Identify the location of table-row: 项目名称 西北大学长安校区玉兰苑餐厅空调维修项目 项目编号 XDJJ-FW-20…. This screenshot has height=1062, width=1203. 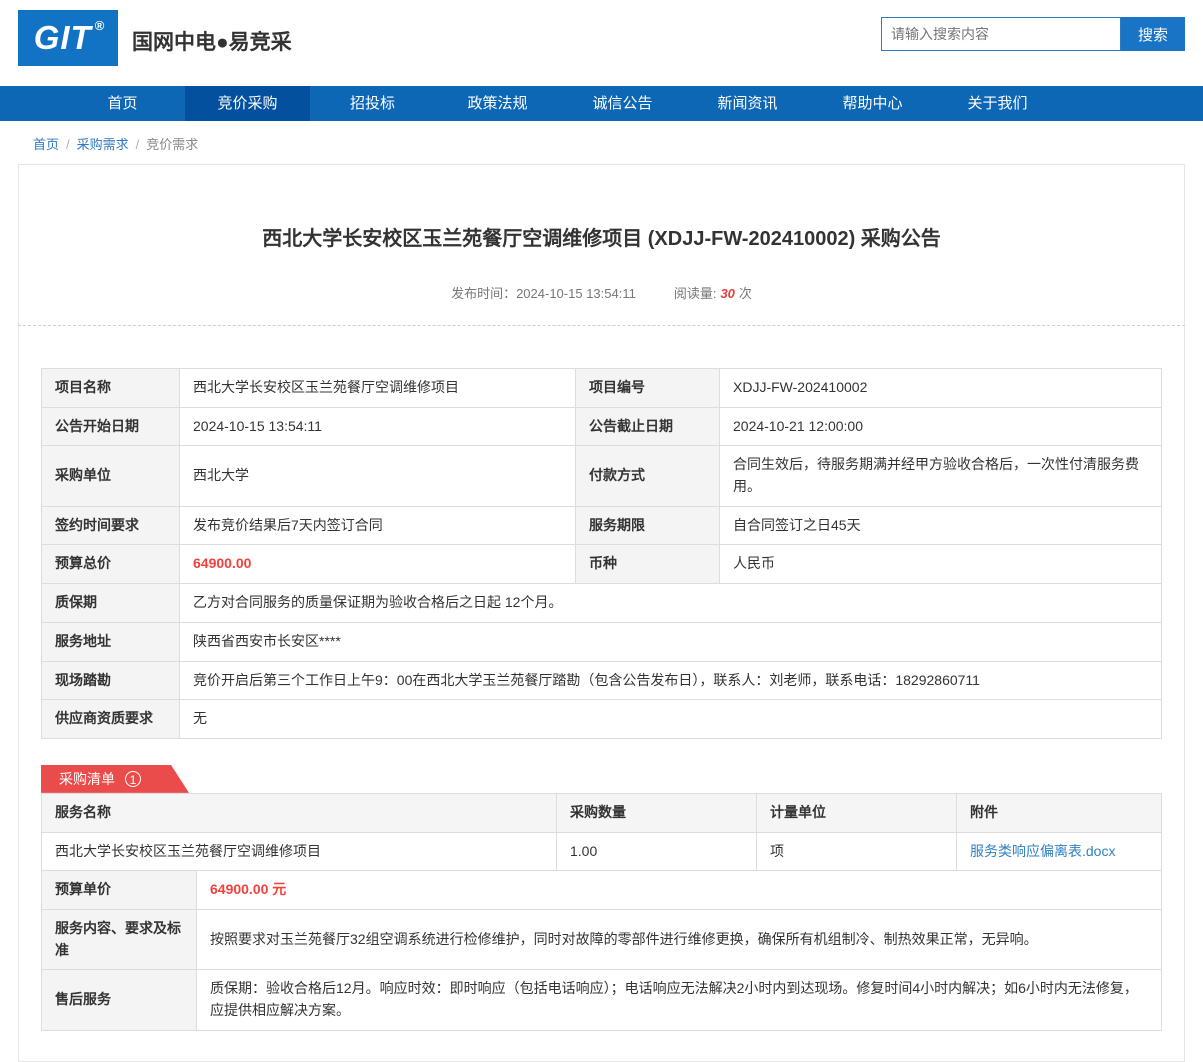
(601, 388).